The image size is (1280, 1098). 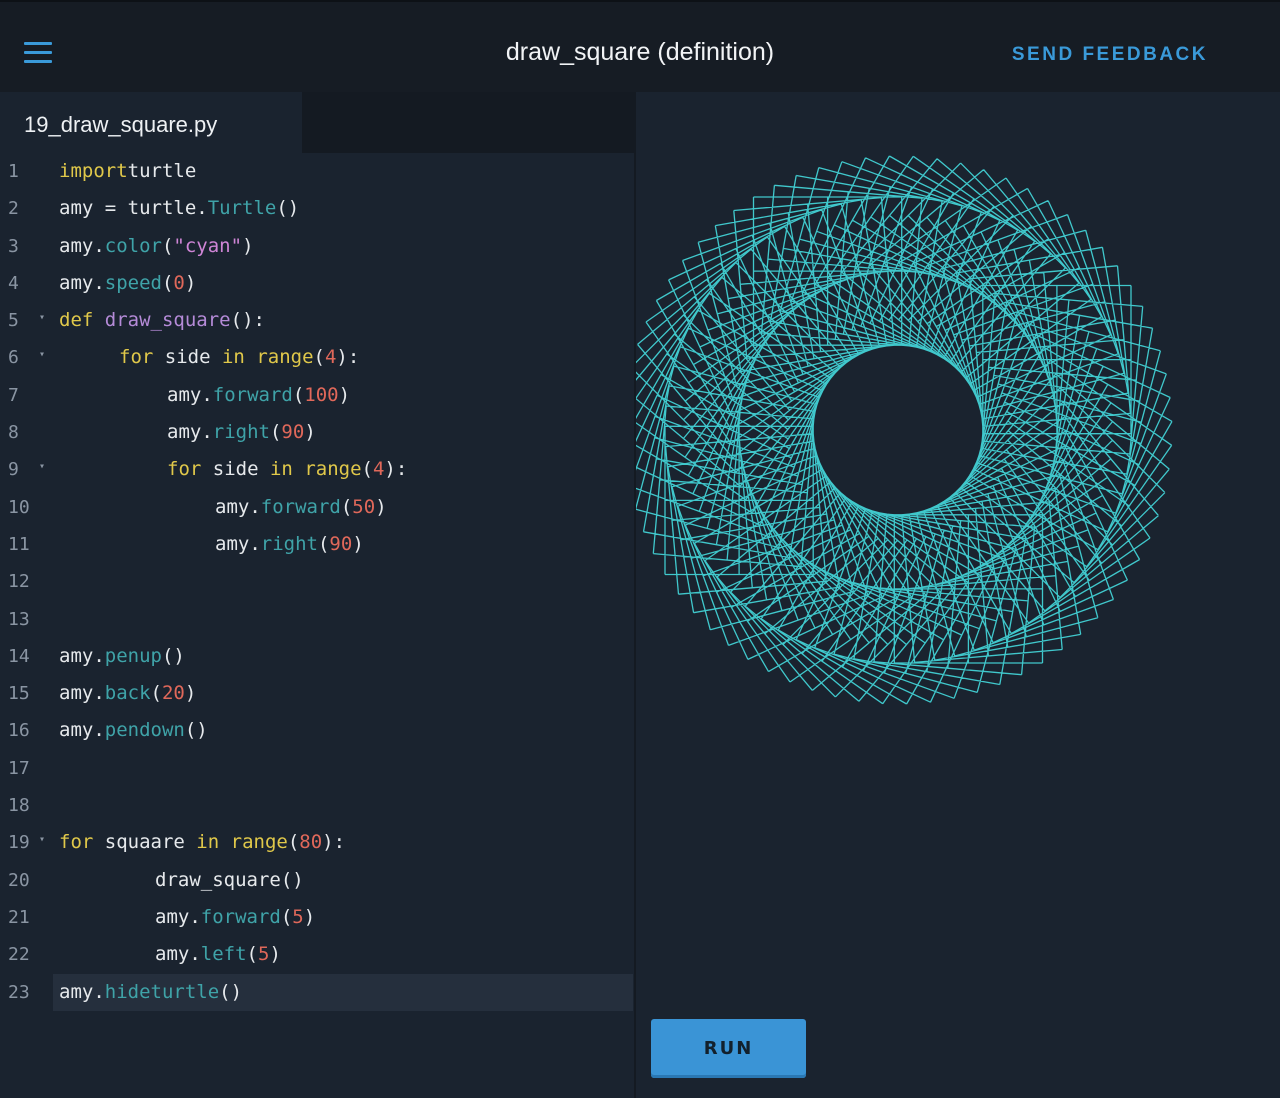 I want to click on code-text: amy.penup(), so click(x=122, y=655).